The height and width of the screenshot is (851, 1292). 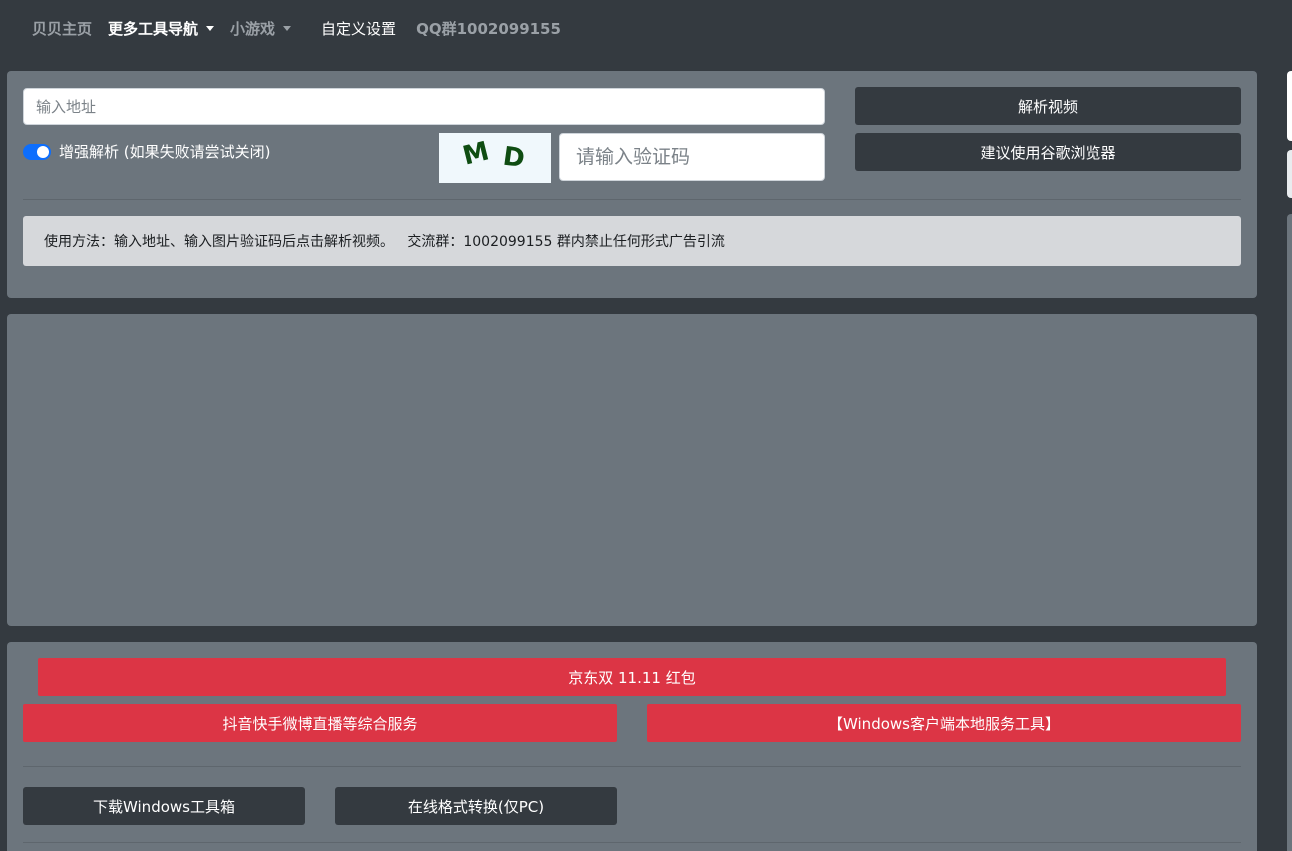 I want to click on captcha-input, so click(x=692, y=157).